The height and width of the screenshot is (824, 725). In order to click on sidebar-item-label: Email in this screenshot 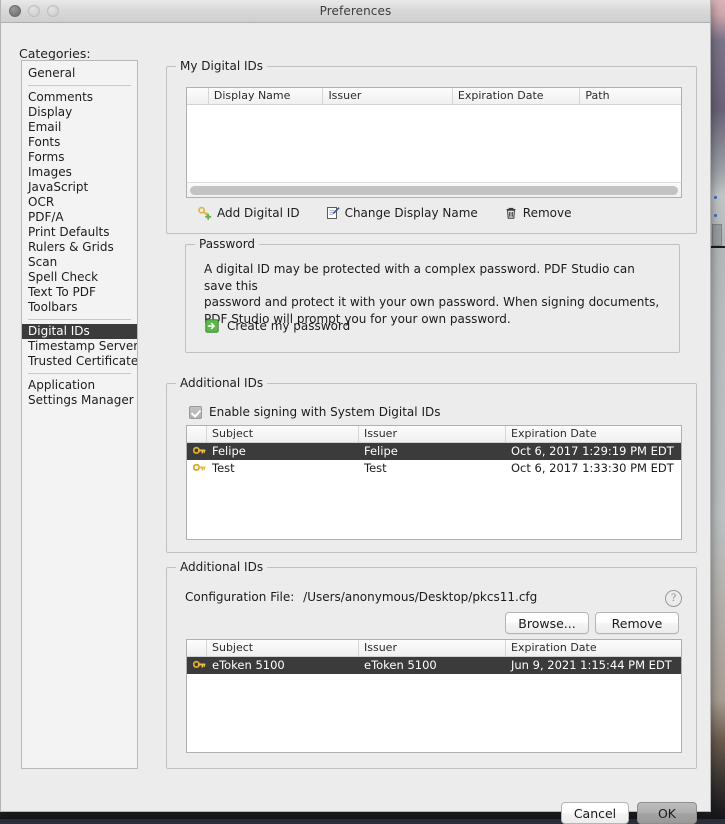, I will do `click(44, 127)`.